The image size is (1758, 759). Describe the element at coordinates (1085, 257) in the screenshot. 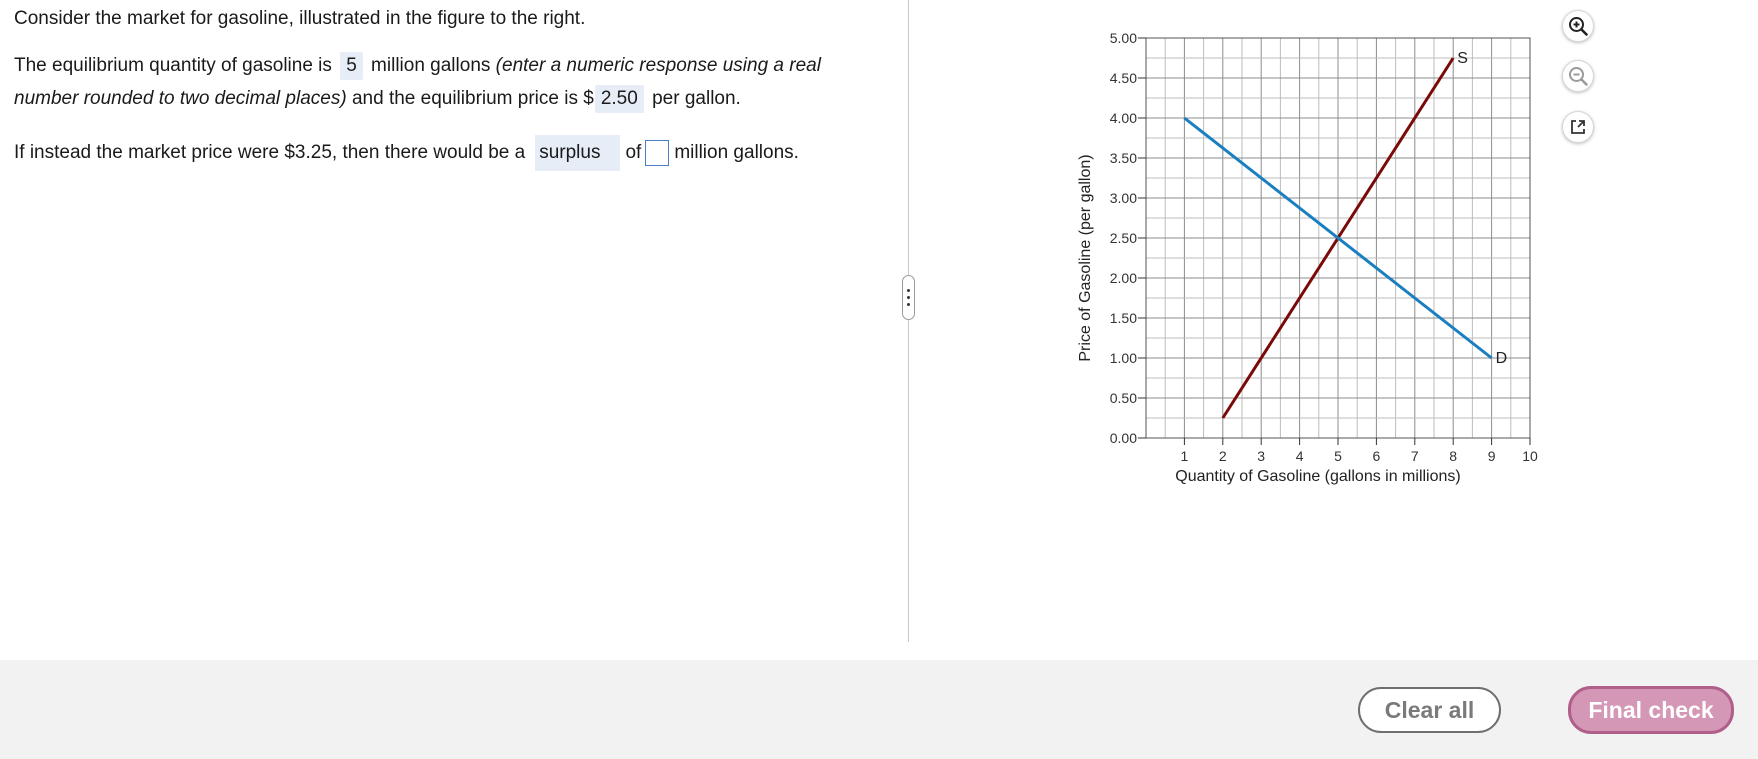

I see `y-axis-label: Price of Gasoline (per gallon)` at that location.